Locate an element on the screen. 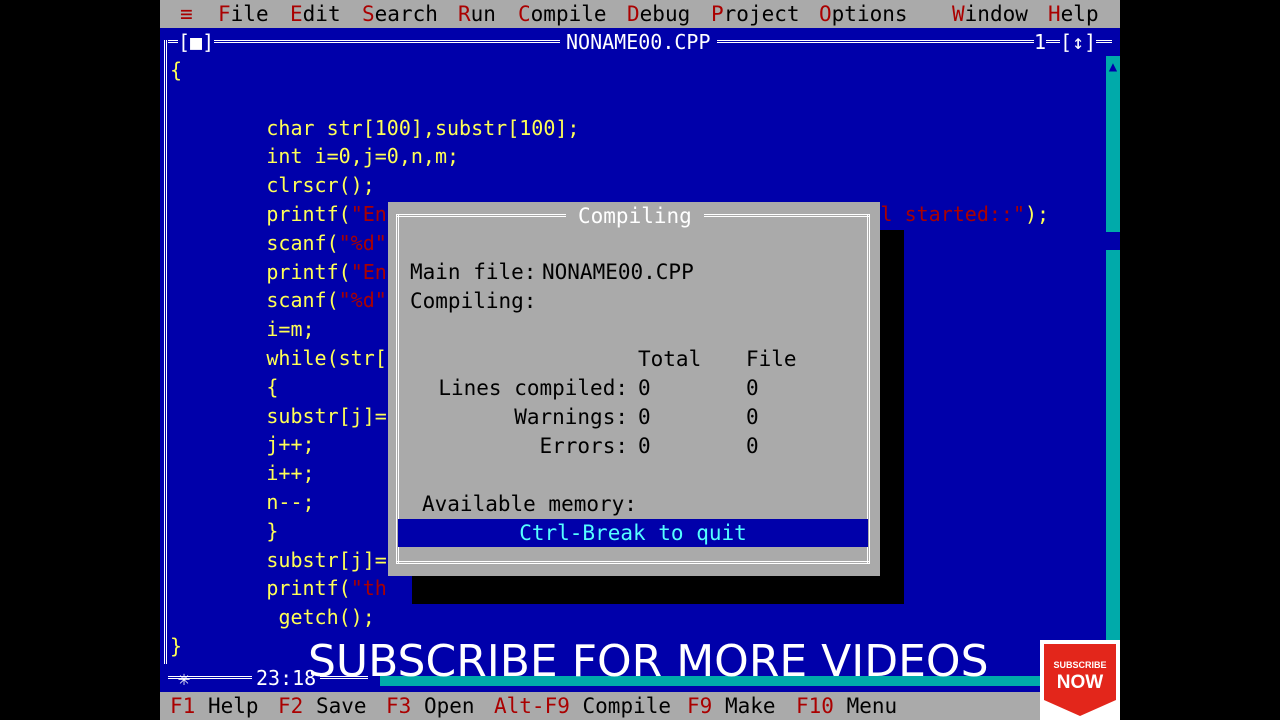 The height and width of the screenshot is (720, 1280). status-make: F9 Make is located at coordinates (731, 706).